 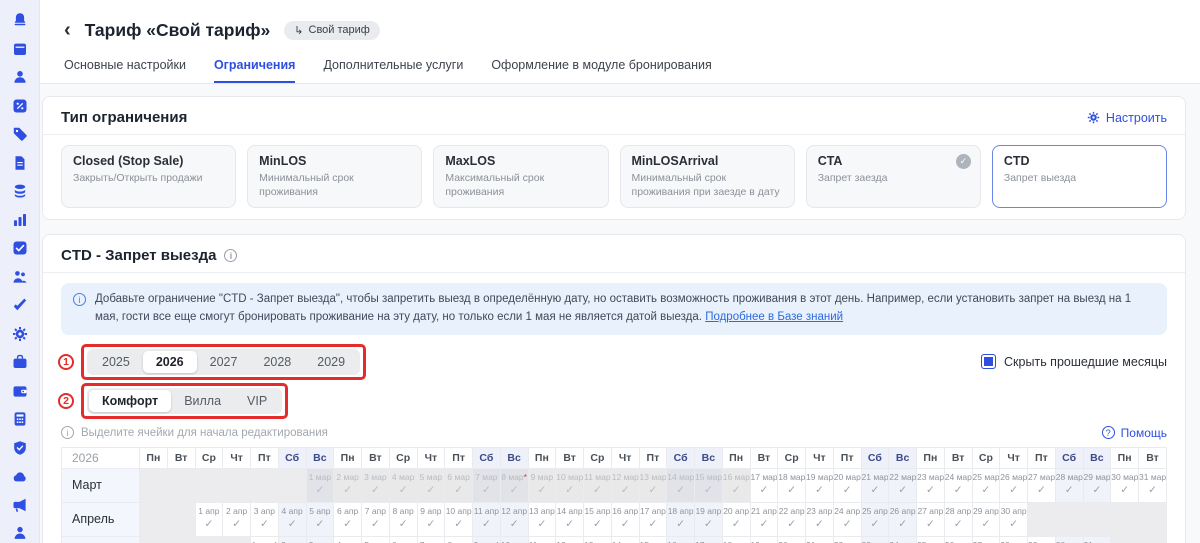 What do you see at coordinates (680, 519) in the screenshot?
I see `date-cell: 18 апр ✓` at bounding box center [680, 519].